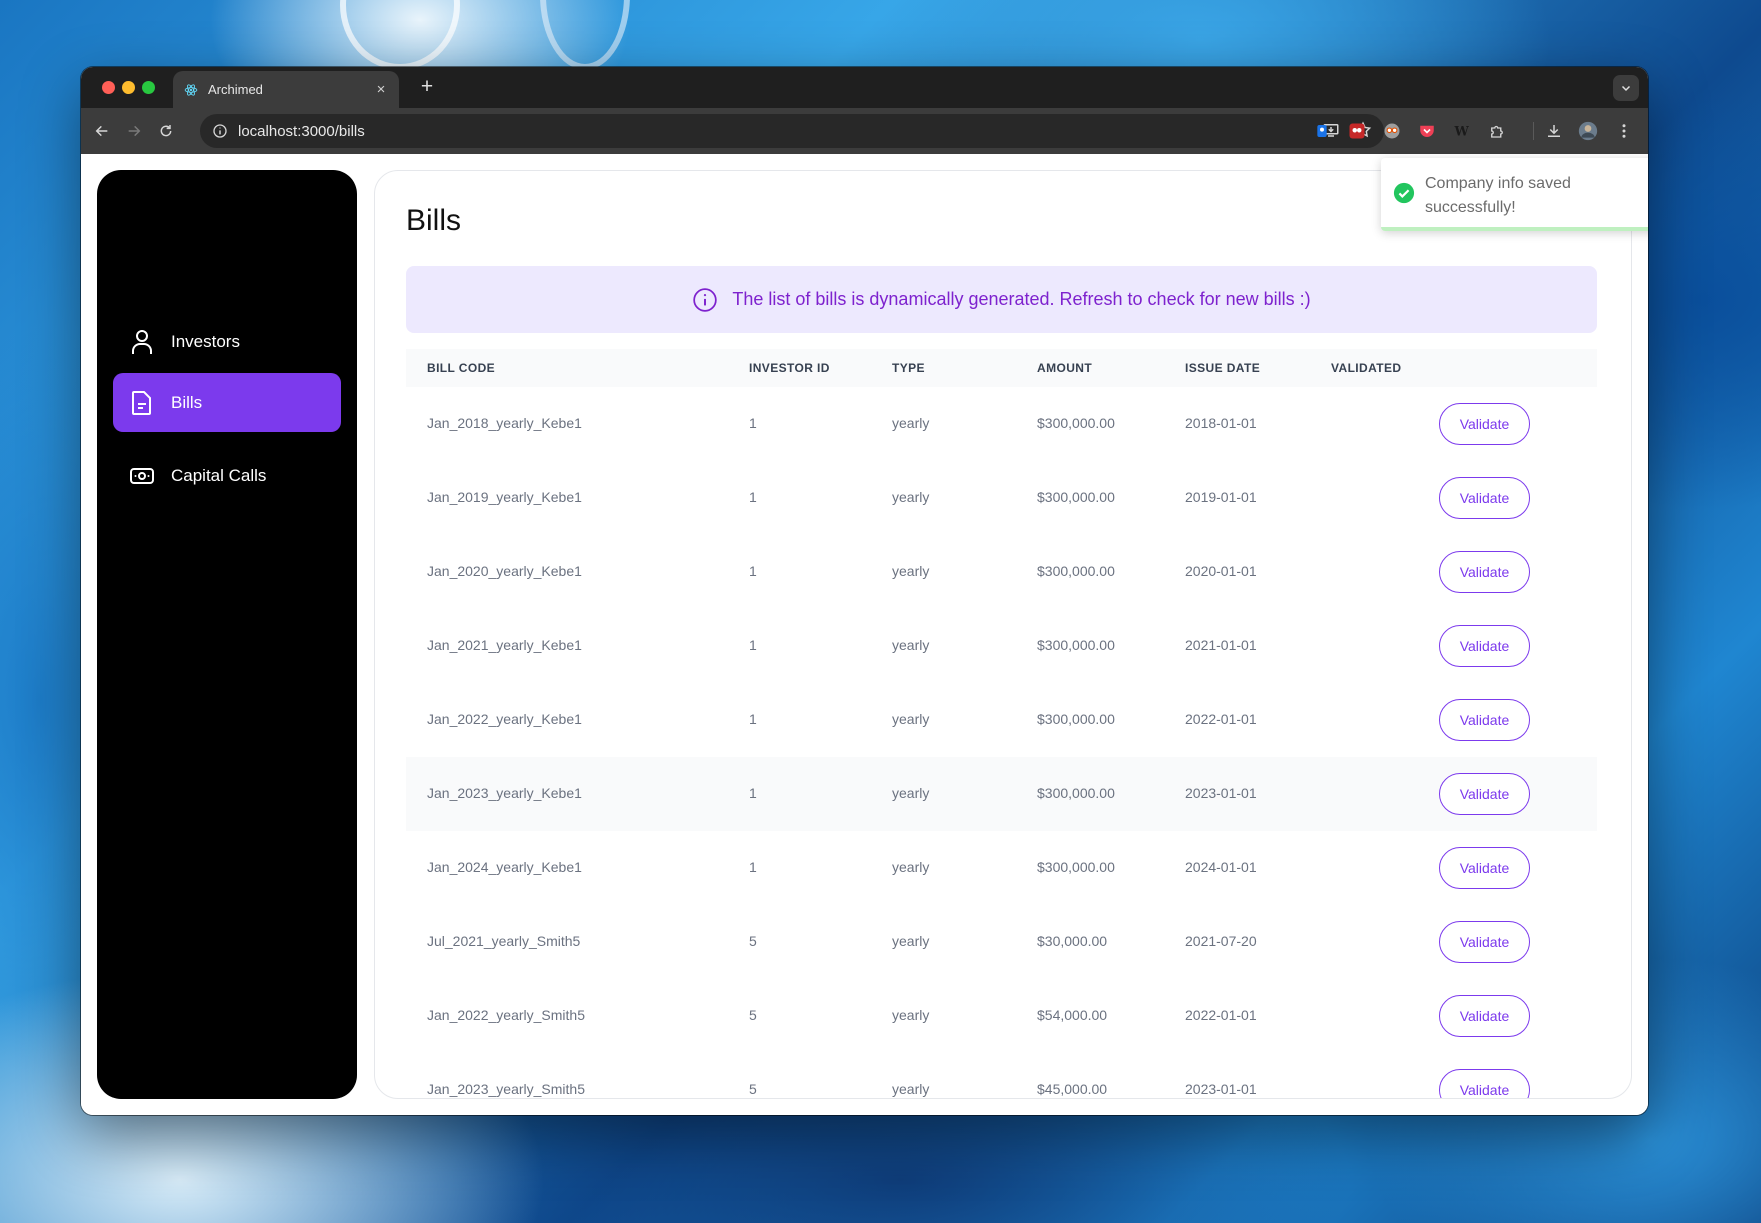 This screenshot has width=1761, height=1223. Describe the element at coordinates (301, 131) in the screenshot. I see `url-text: localhost:3000/bills` at that location.